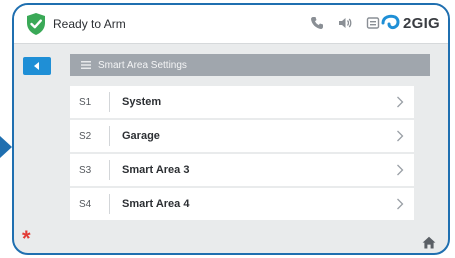 The image size is (455, 258). Describe the element at coordinates (242, 102) in the screenshot. I see `list-item-system: S1 System` at that location.